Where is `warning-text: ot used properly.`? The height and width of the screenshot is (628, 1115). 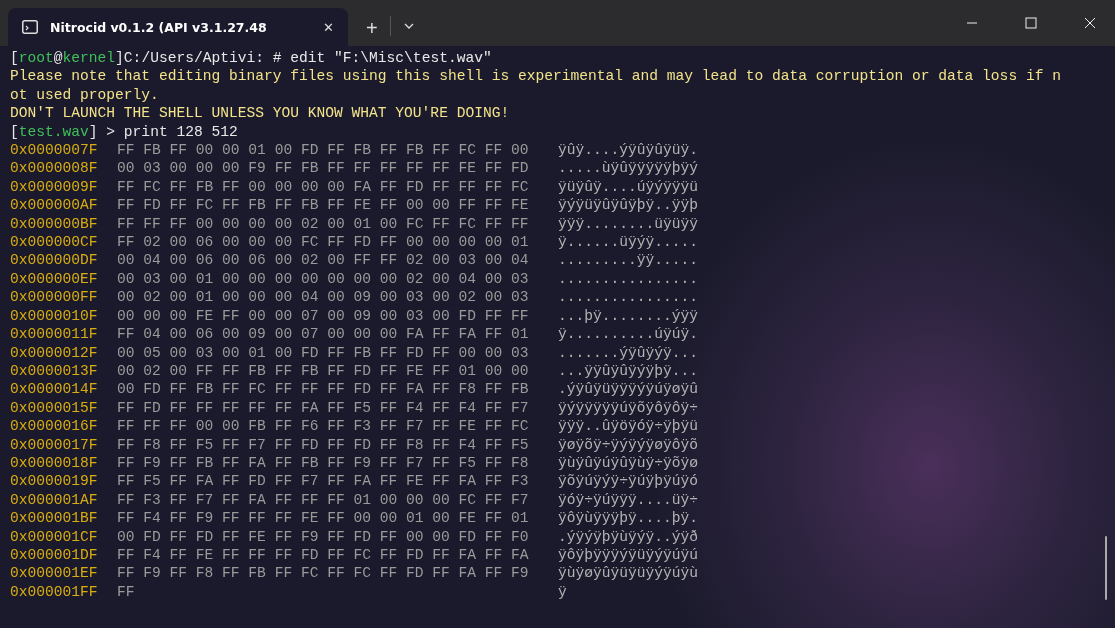 warning-text: ot used properly. is located at coordinates (85, 95).